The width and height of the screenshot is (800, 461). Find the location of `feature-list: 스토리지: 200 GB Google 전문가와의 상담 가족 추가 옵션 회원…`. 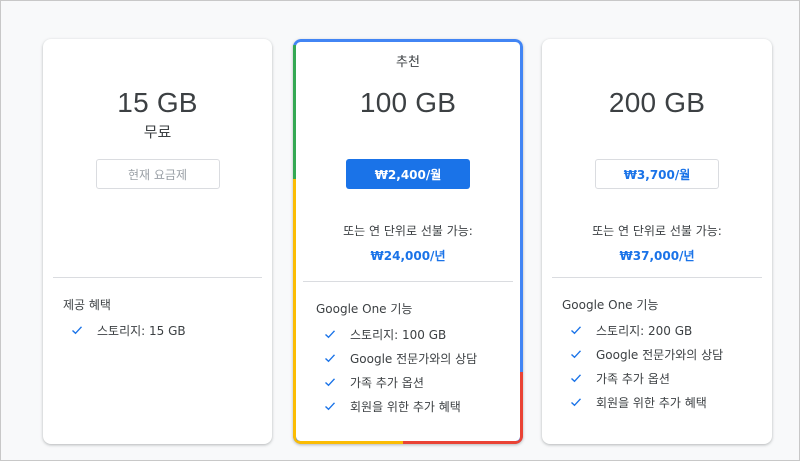

feature-list: 스토리지: 200 GB Google 전문가와의 상담 가족 추가 옵션 회원… is located at coordinates (646, 366).